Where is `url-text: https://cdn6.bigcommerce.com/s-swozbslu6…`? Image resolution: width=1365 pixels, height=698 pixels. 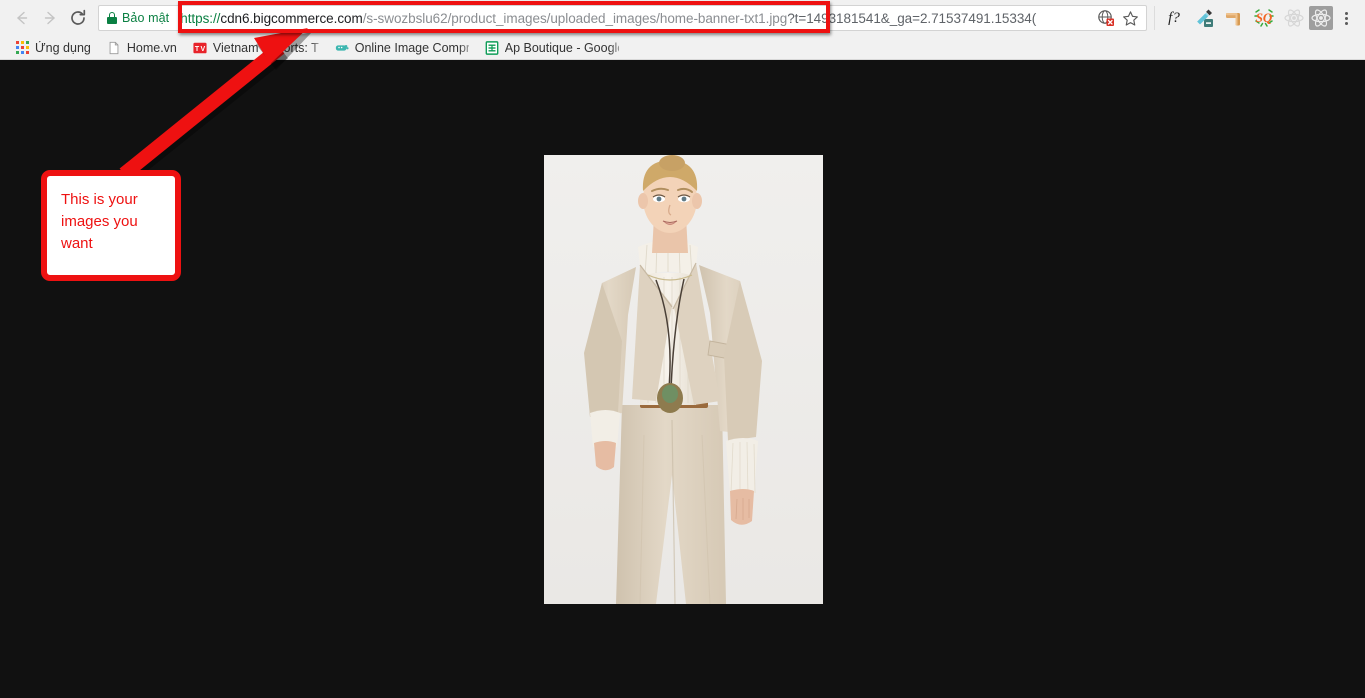
url-text: https://cdn6.bigcommerce.com/s-swozbslu6… is located at coordinates (608, 18).